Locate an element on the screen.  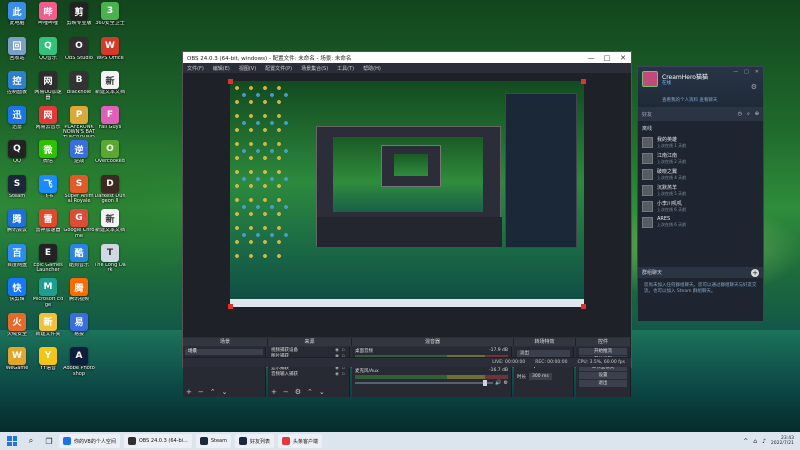
friend-item: 我的英雄 上次在线 1 天前 is located at coordinates (700, 142).